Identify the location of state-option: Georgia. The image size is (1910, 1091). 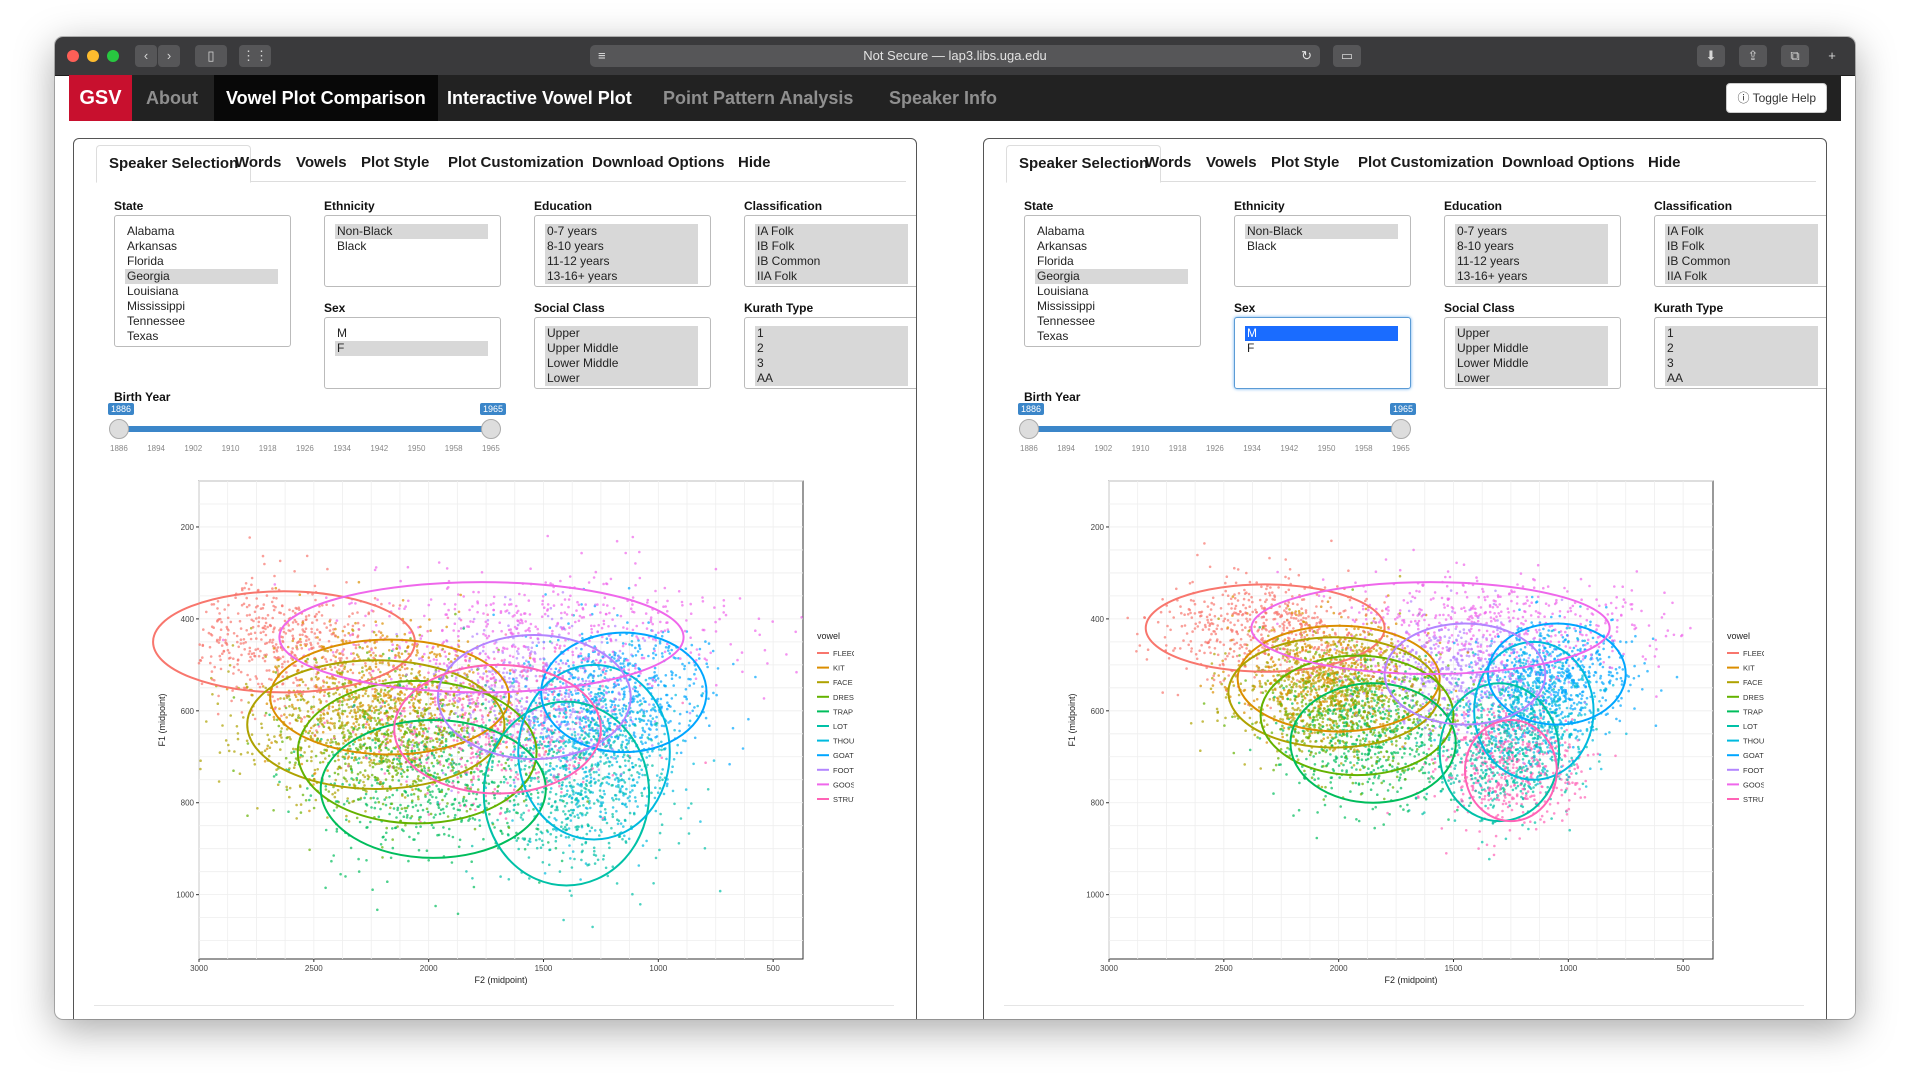
(201, 276).